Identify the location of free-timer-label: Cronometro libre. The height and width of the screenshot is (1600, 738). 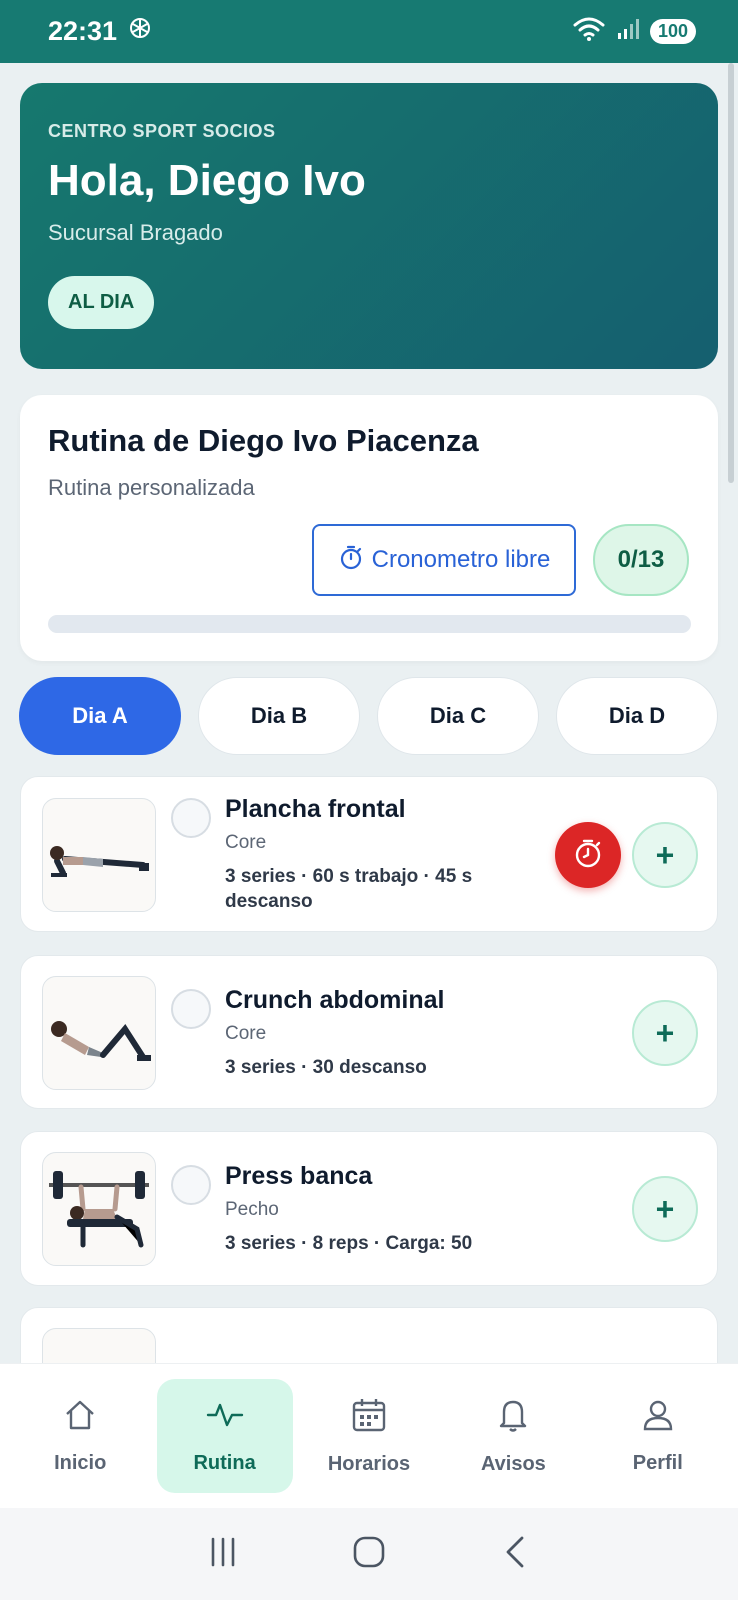
(461, 559).